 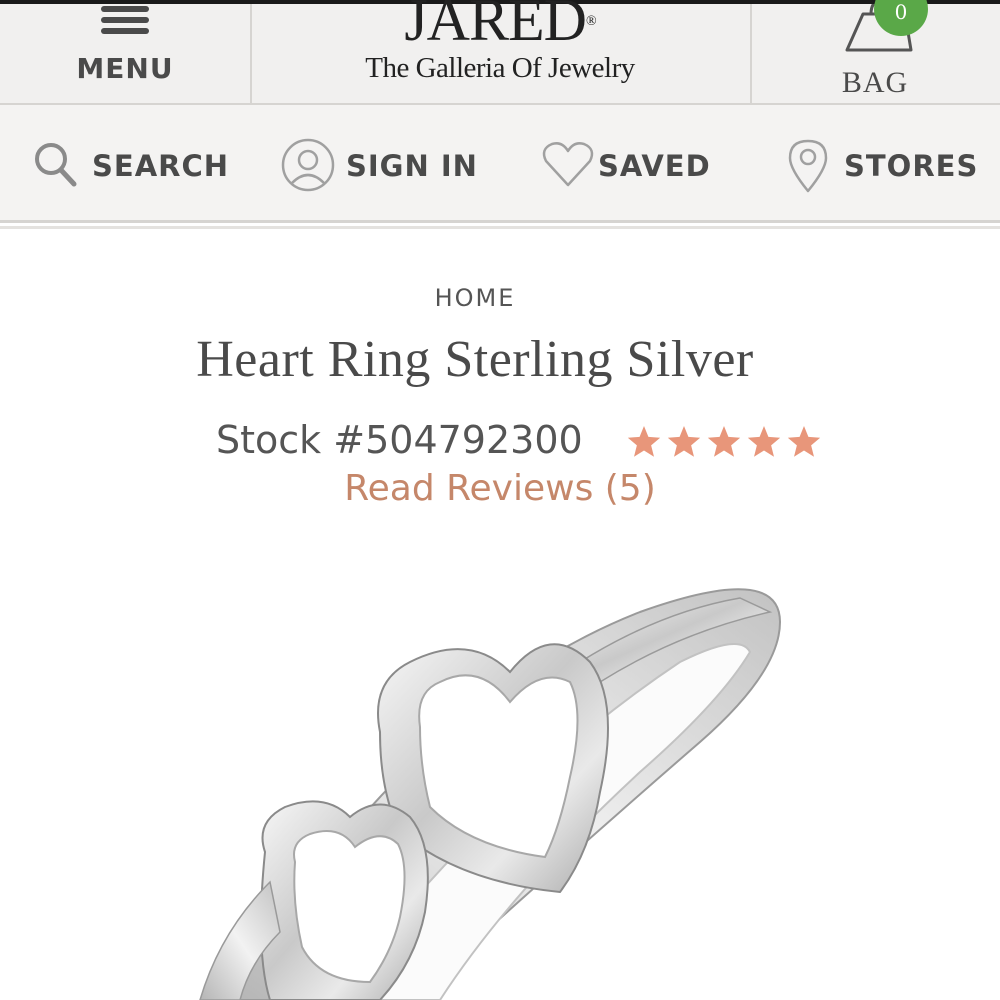 I want to click on small-heart, so click(x=344, y=900).